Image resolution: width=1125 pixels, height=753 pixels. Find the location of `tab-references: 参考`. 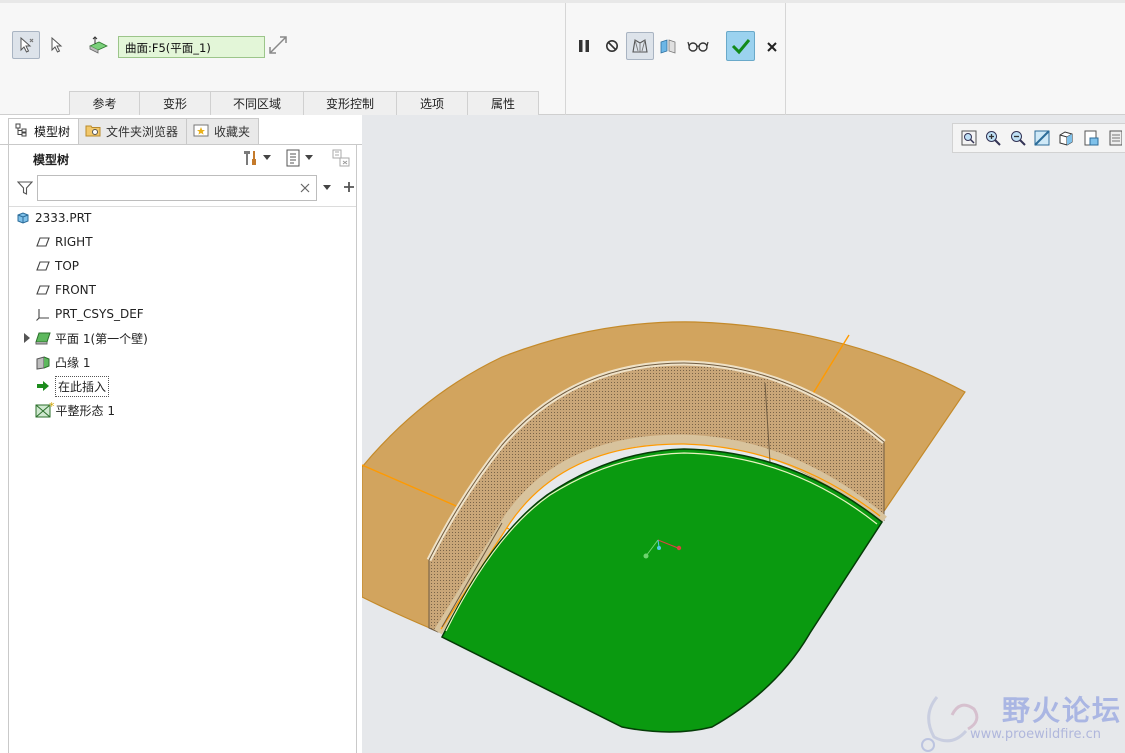

tab-references: 参考 is located at coordinates (104, 104).